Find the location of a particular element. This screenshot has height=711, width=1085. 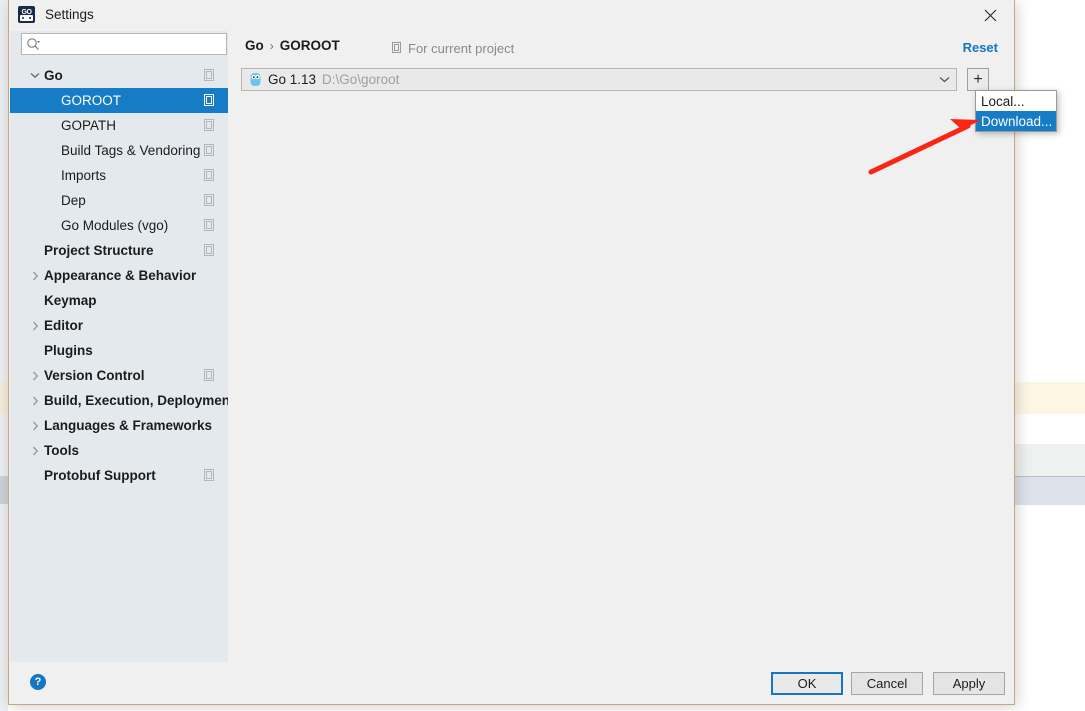

background-left-stripe-sel is located at coordinates (4, 490).